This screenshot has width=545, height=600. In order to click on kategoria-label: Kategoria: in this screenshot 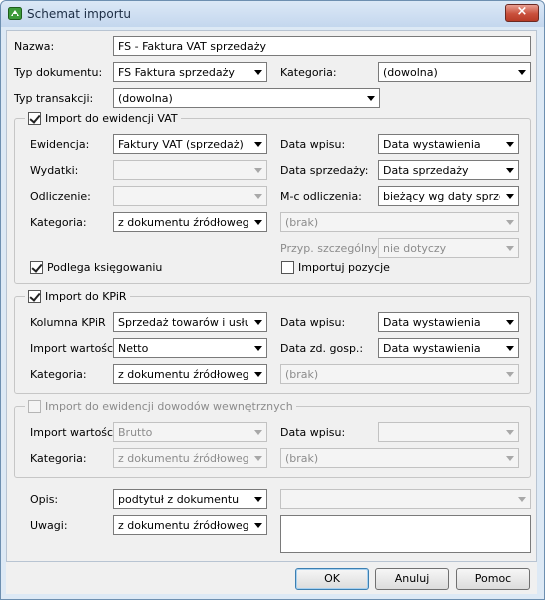, I will do `click(308, 72)`.